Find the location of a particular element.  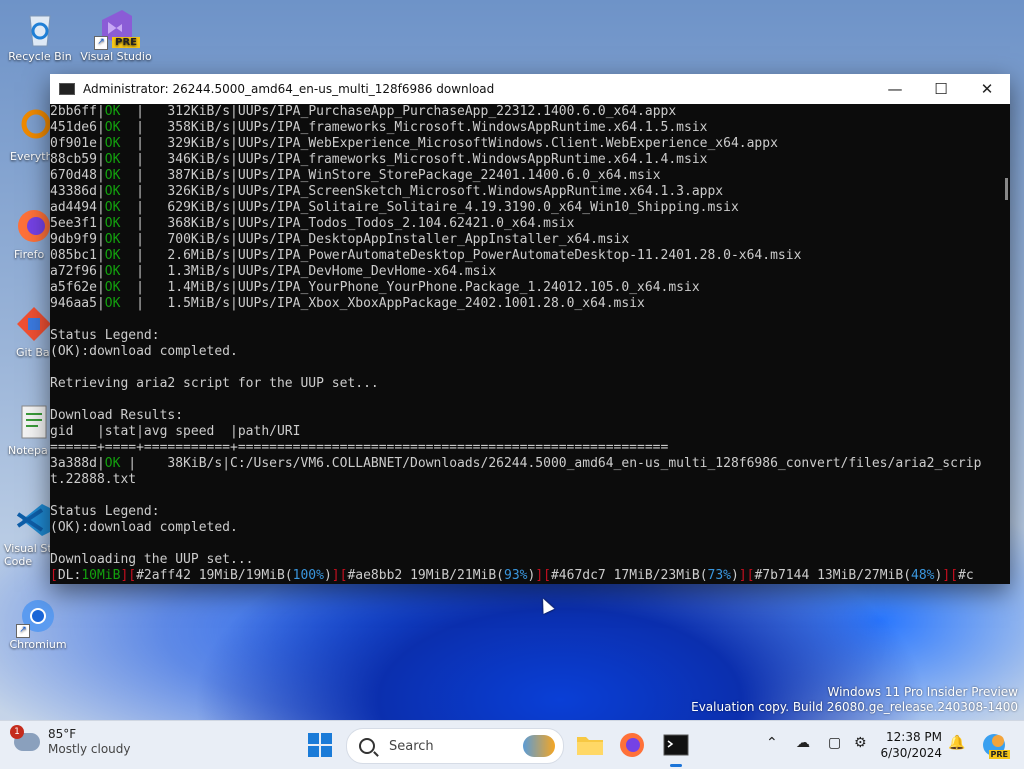

taskbar-search: Search is located at coordinates (455, 746).